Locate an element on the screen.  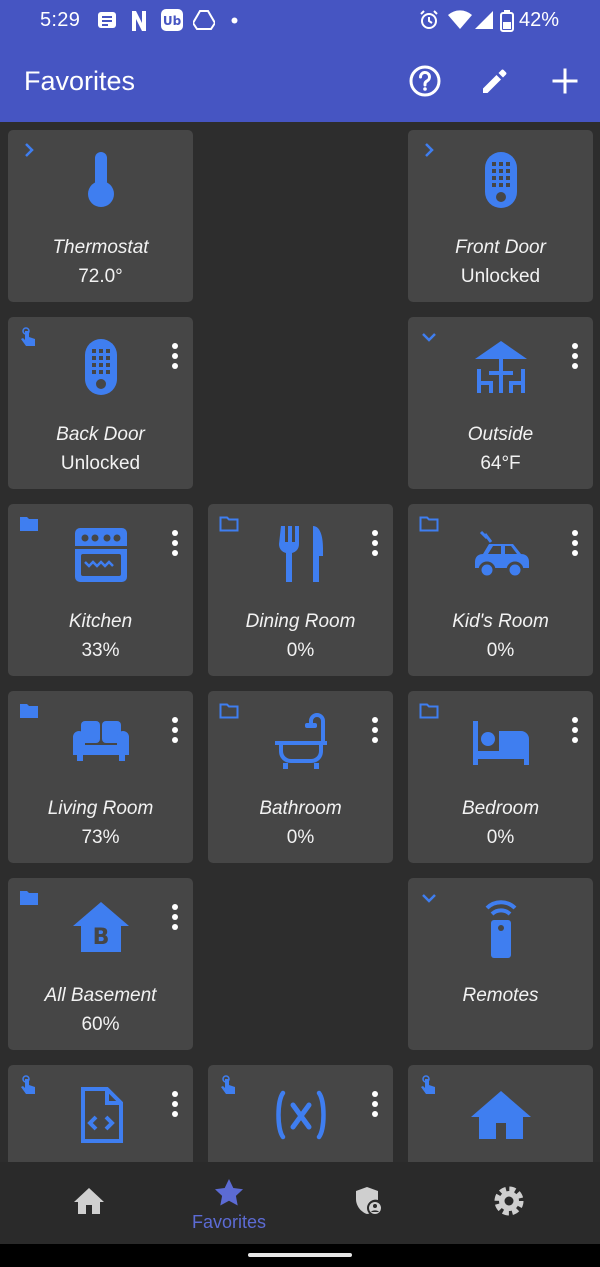
bottom-navigation: Favorites is located at coordinates (300, 1203).